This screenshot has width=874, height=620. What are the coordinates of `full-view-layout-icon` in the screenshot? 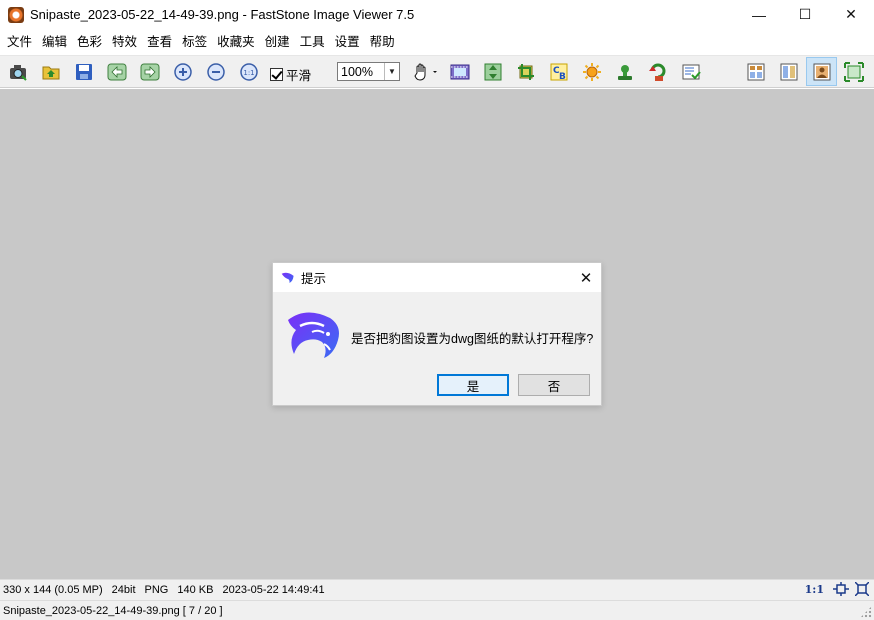 It's located at (821, 71).